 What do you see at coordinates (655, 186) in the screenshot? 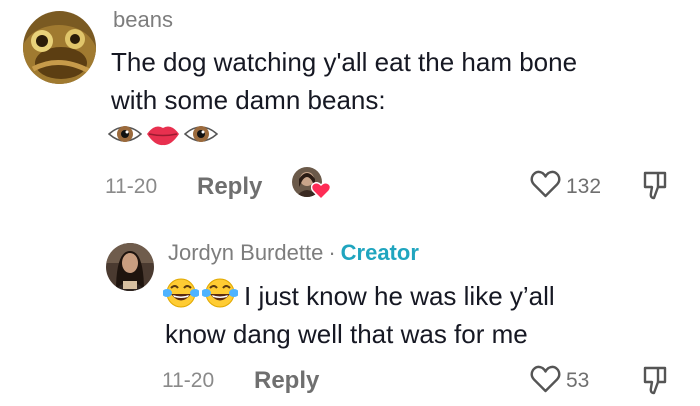
I see `comment-dislike-icon` at bounding box center [655, 186].